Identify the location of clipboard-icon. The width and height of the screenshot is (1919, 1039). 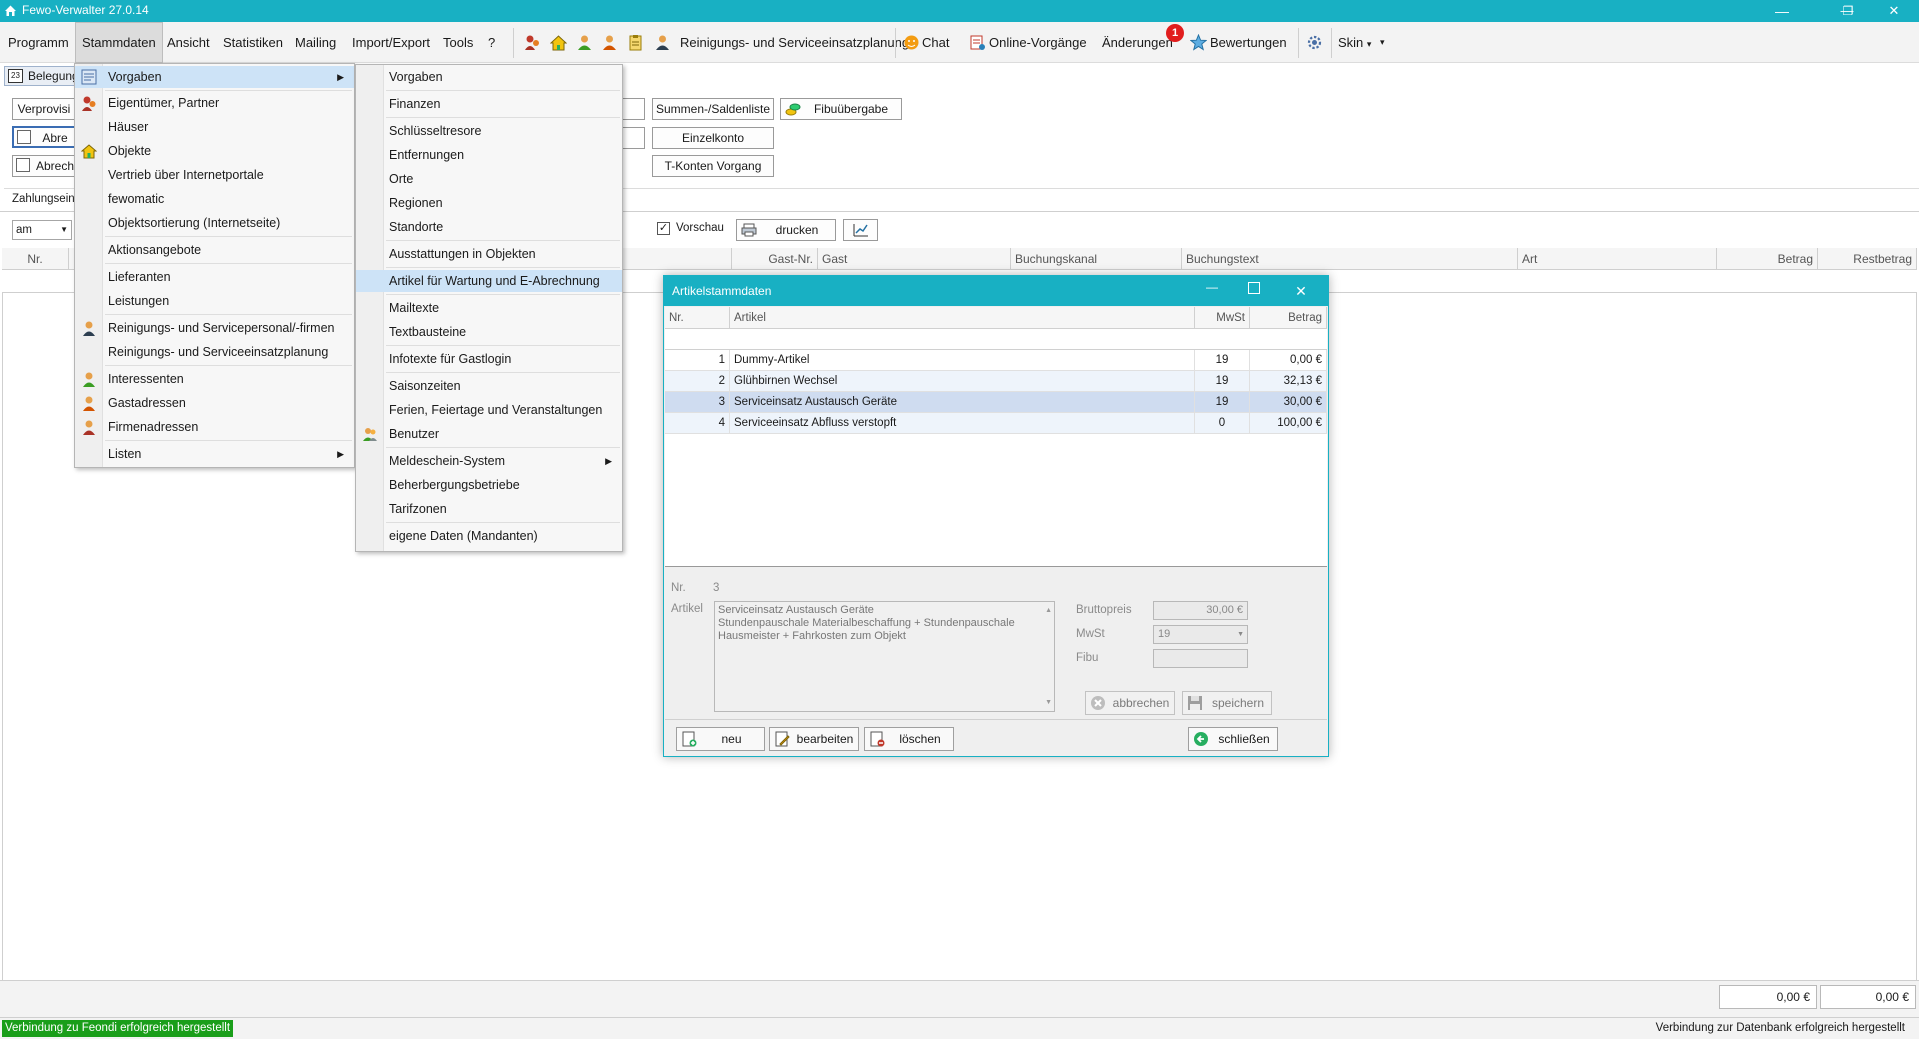
(635, 42).